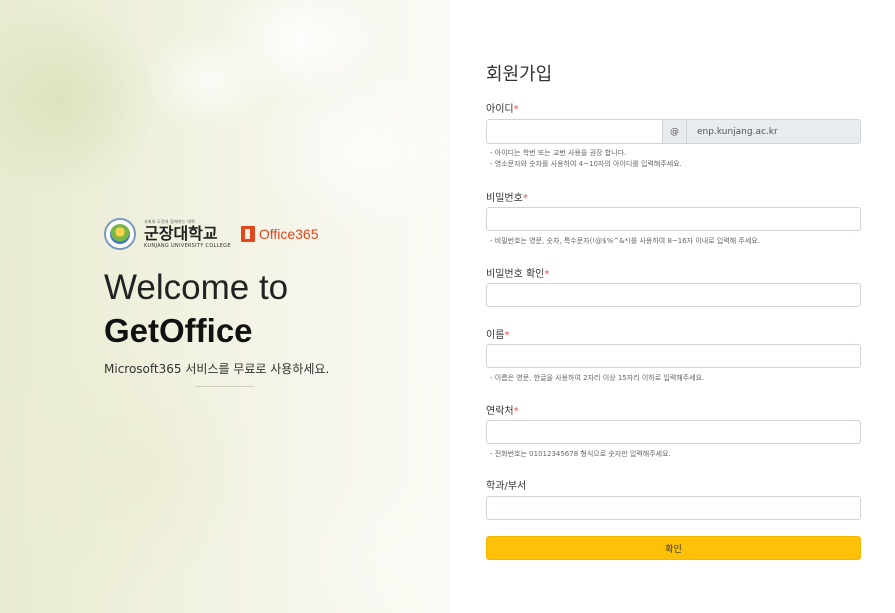  Describe the element at coordinates (196, 287) in the screenshot. I see `welcome-heading: Welcome to` at that location.